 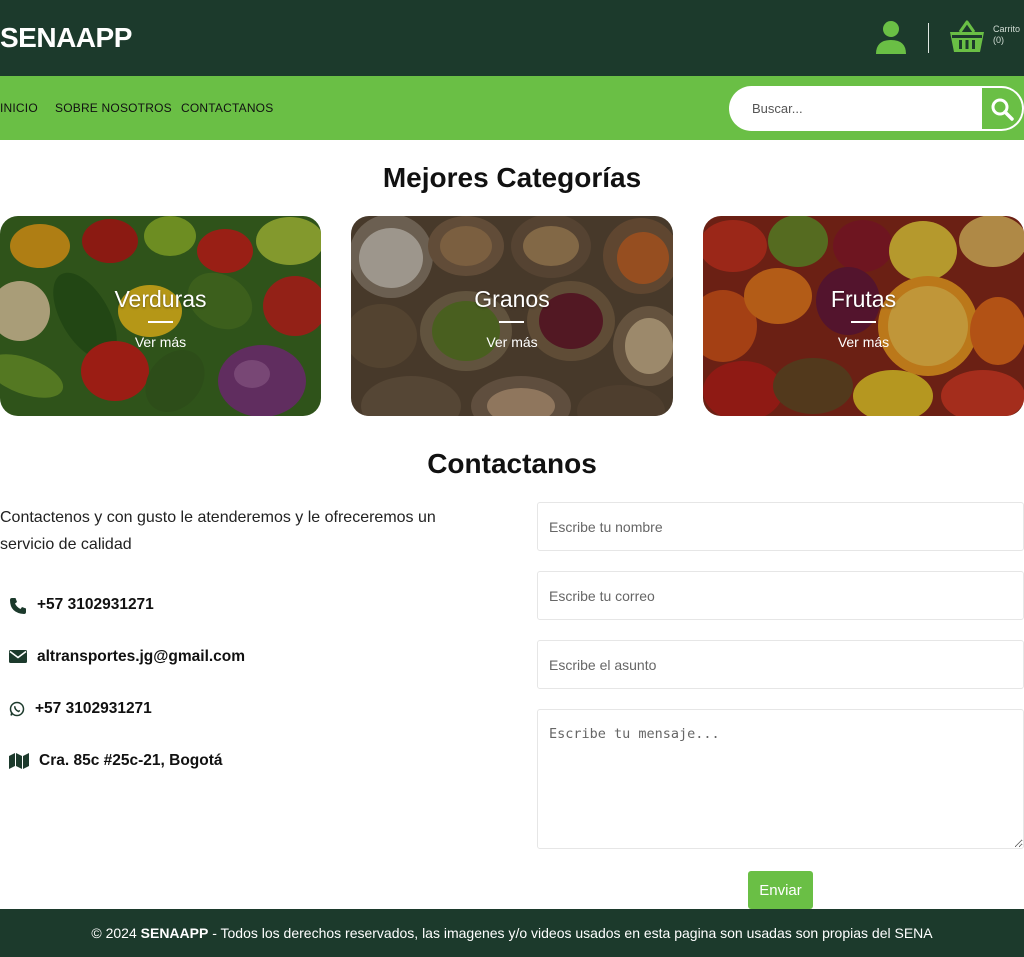 I want to click on cart-label: Carrito (0), so click(x=1006, y=35).